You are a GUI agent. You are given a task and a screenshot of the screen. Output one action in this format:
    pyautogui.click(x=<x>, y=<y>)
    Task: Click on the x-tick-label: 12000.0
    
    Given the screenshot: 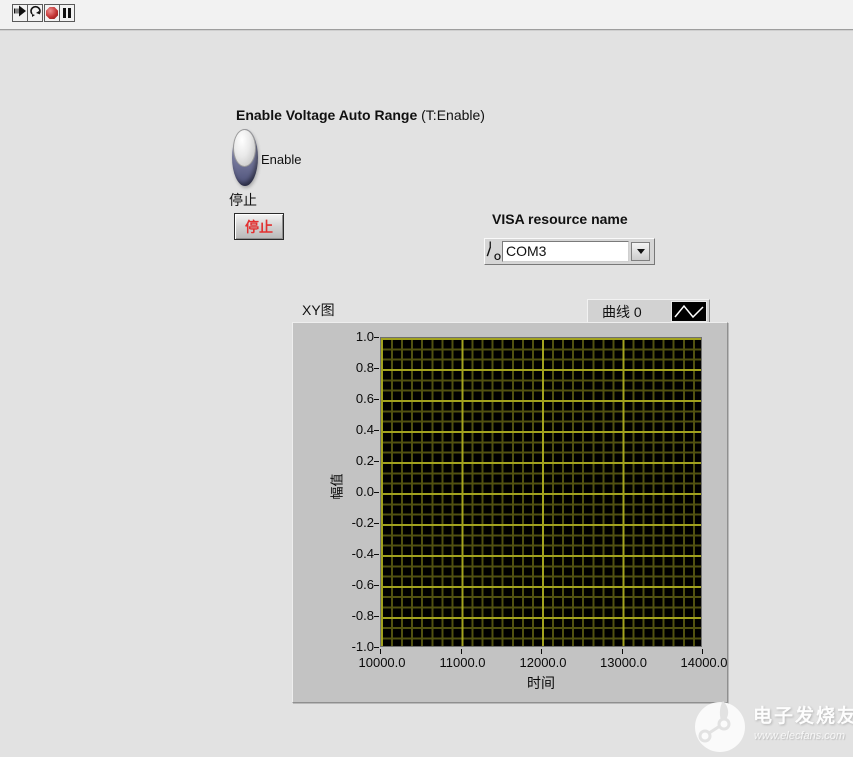 What is the action you would take?
    pyautogui.click(x=543, y=662)
    